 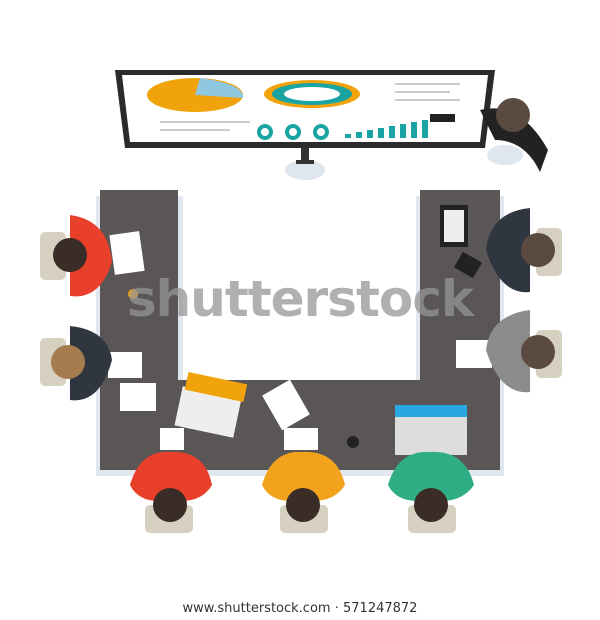 What do you see at coordinates (300, 299) in the screenshot?
I see `watermark: shutterstock` at bounding box center [300, 299].